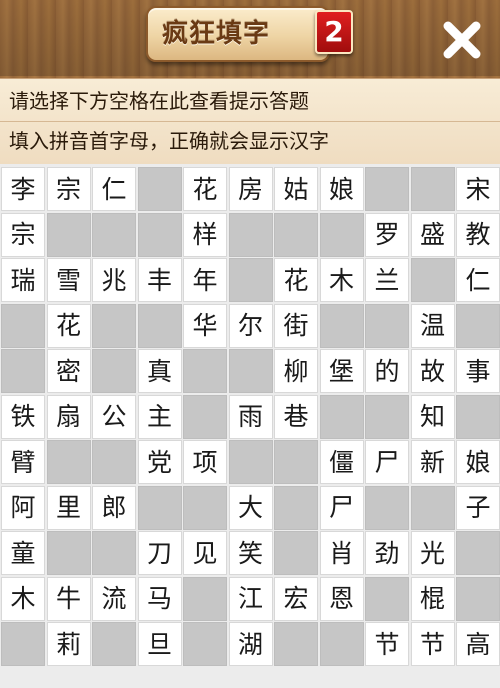 This screenshot has height=688, width=500. Describe the element at coordinates (23, 507) in the screenshot. I see `crossword-cell: 阿` at that location.